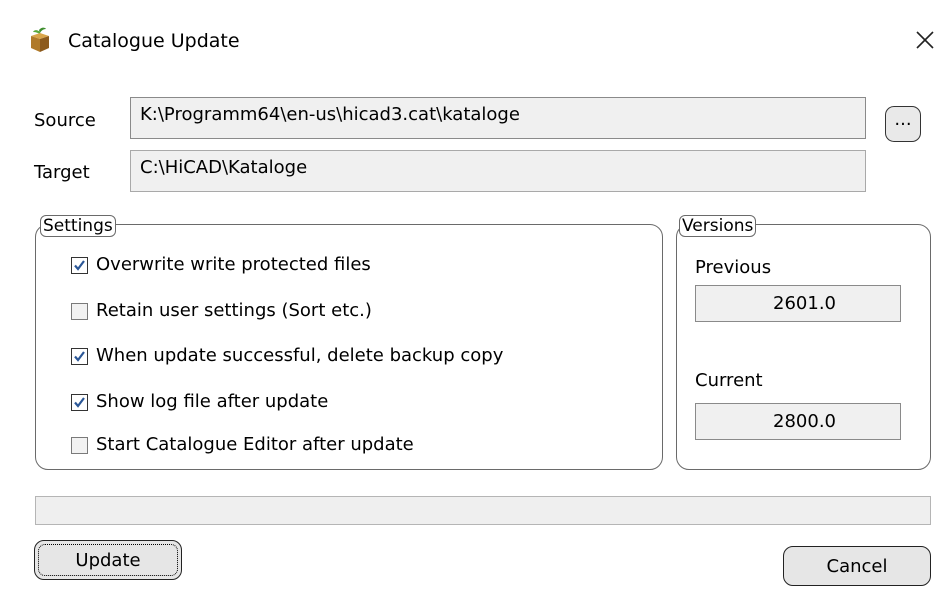  Describe the element at coordinates (718, 226) in the screenshot. I see `versions-legend: Versions` at that location.